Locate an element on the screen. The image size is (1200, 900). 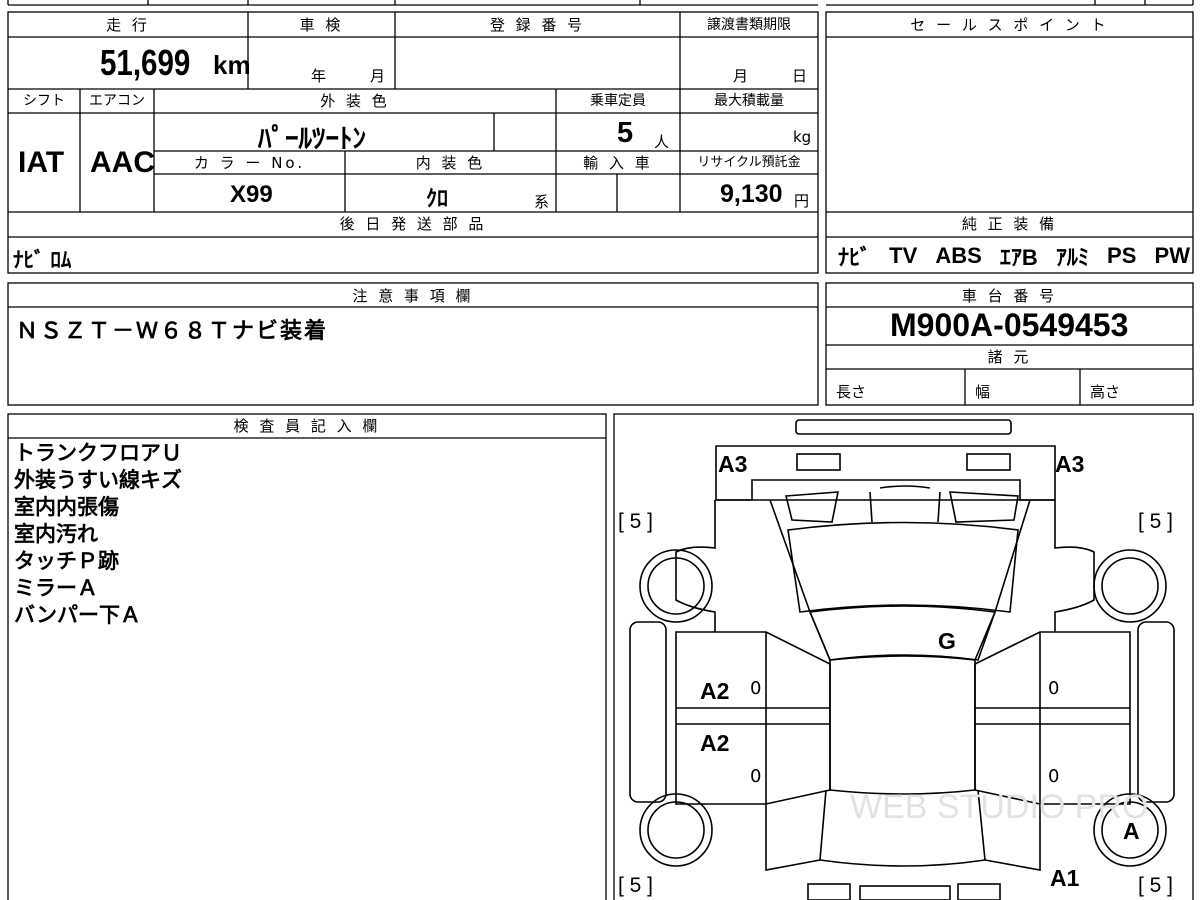
max-load-header: 最大積載量 is located at coordinates (749, 101).